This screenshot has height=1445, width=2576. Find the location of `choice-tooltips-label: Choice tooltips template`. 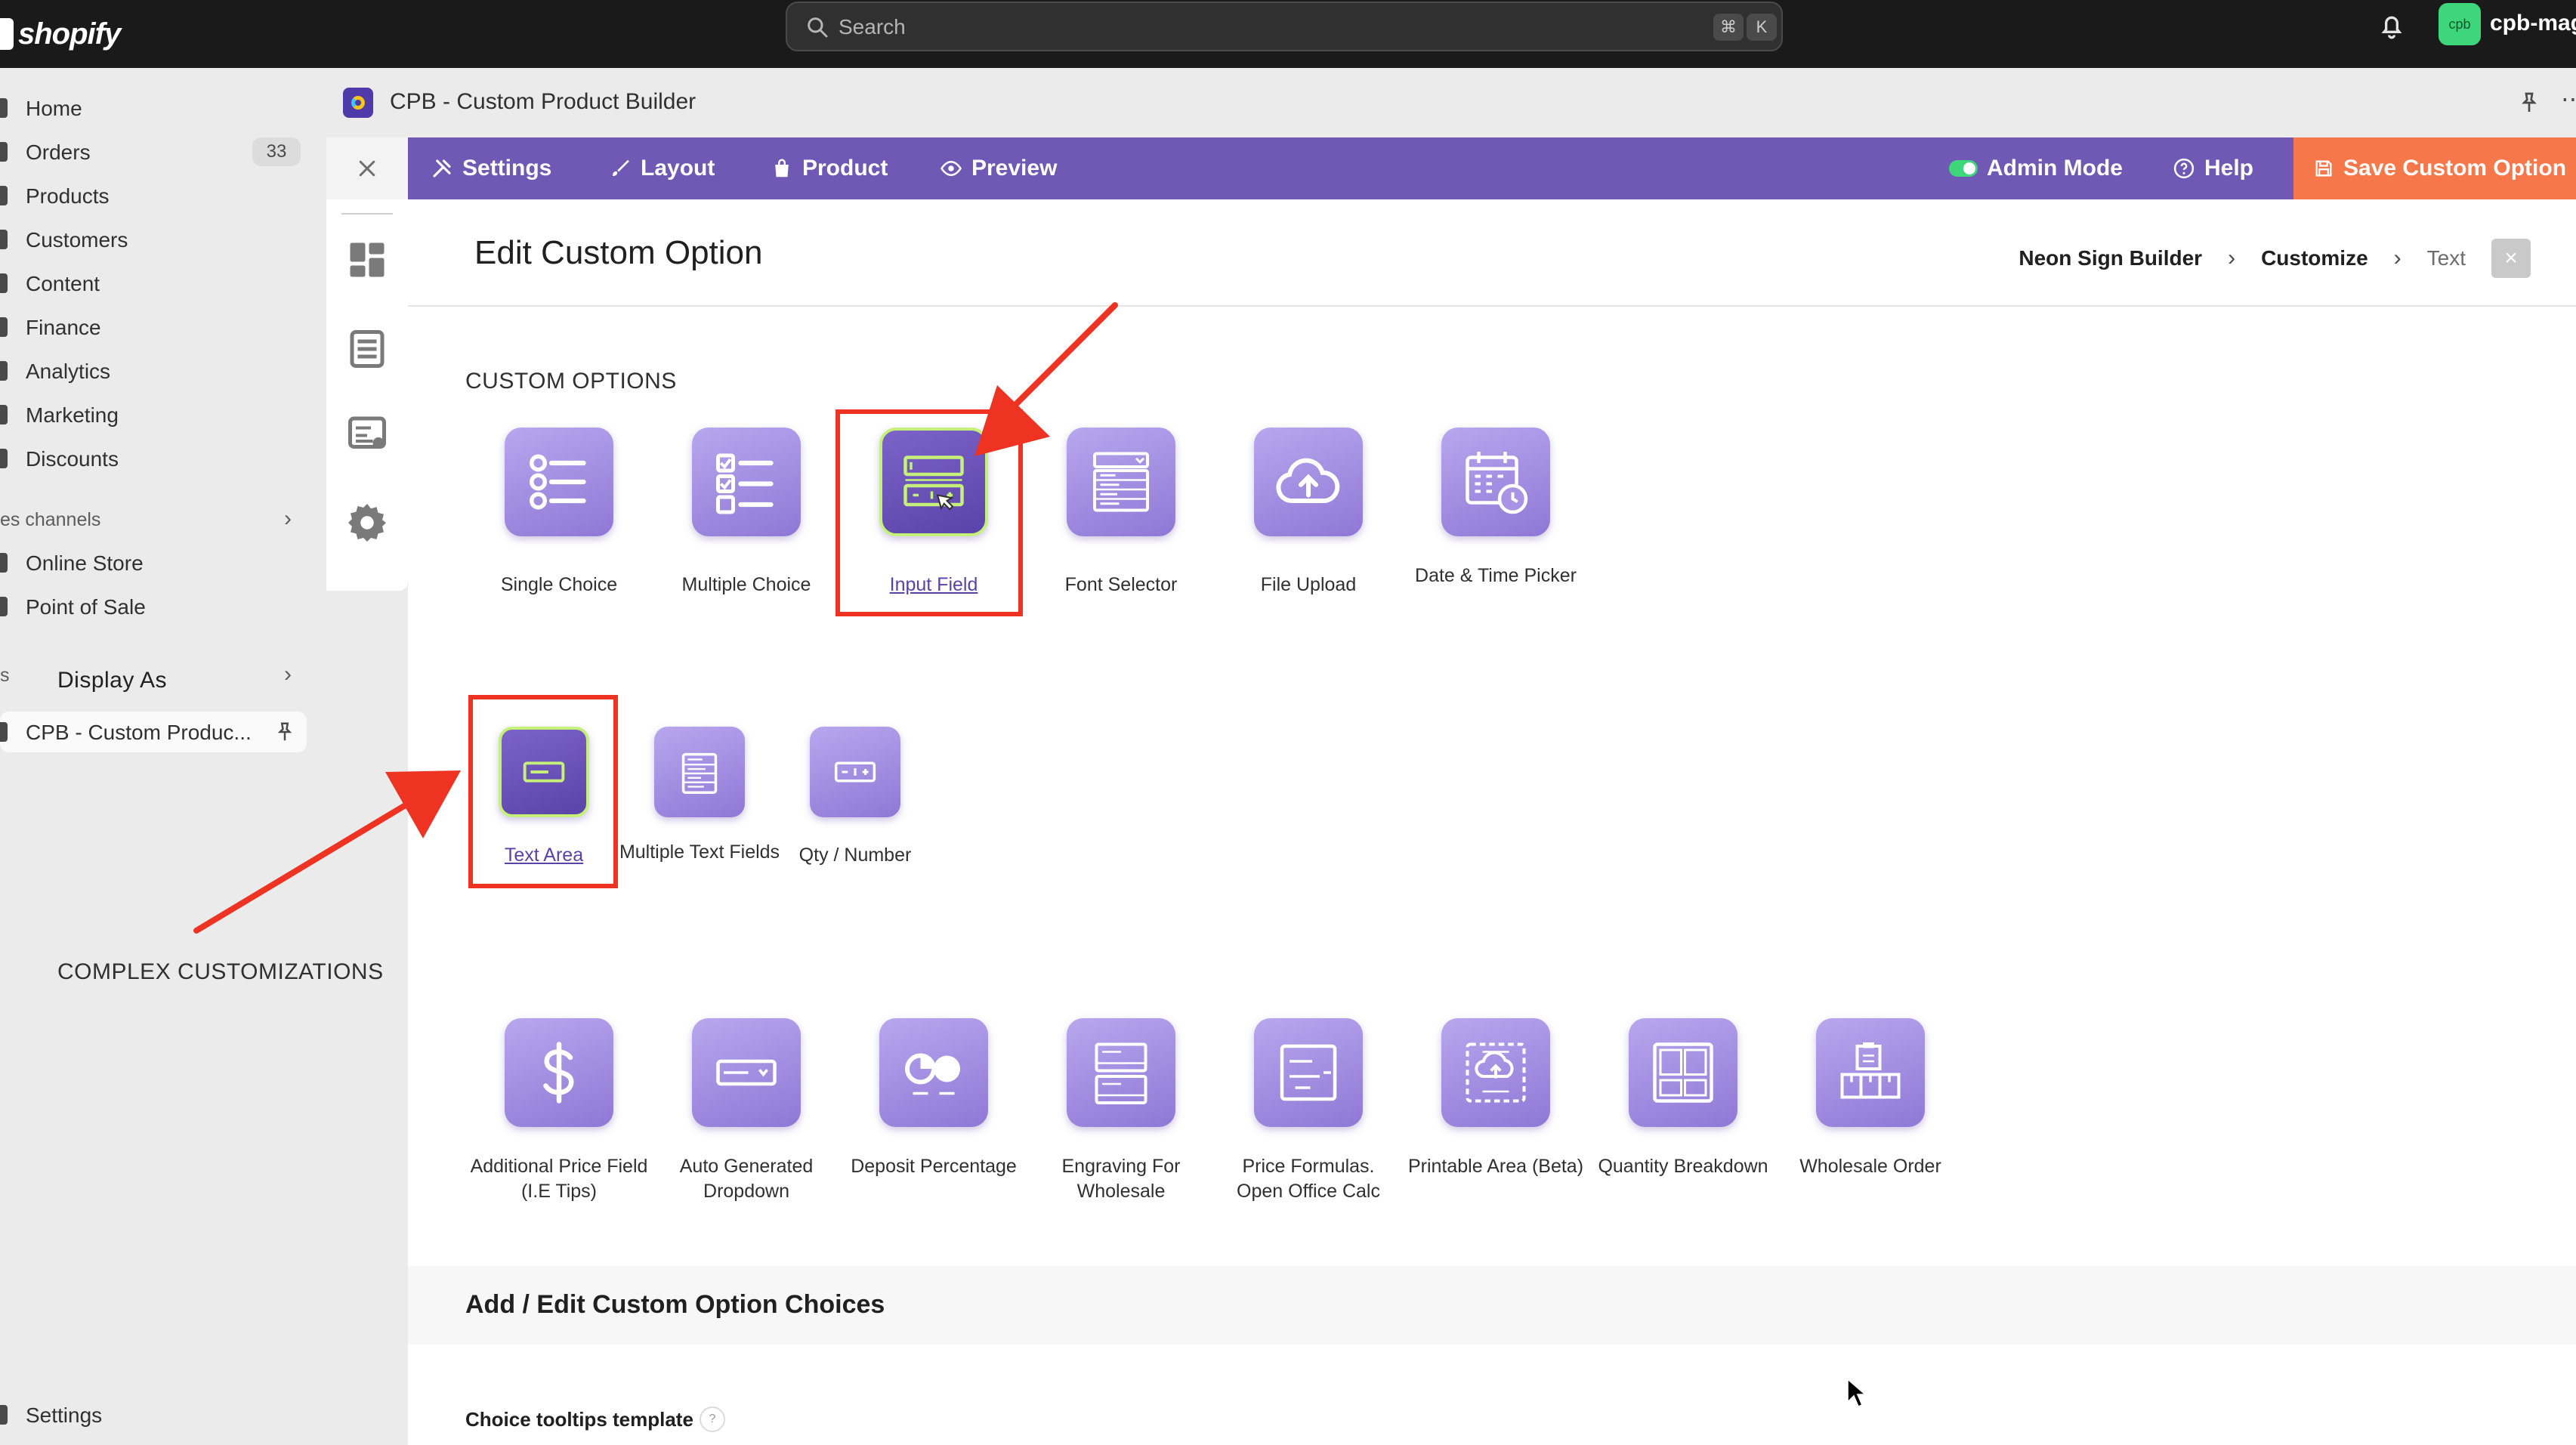

choice-tooltips-label: Choice tooltips template is located at coordinates (579, 1419).